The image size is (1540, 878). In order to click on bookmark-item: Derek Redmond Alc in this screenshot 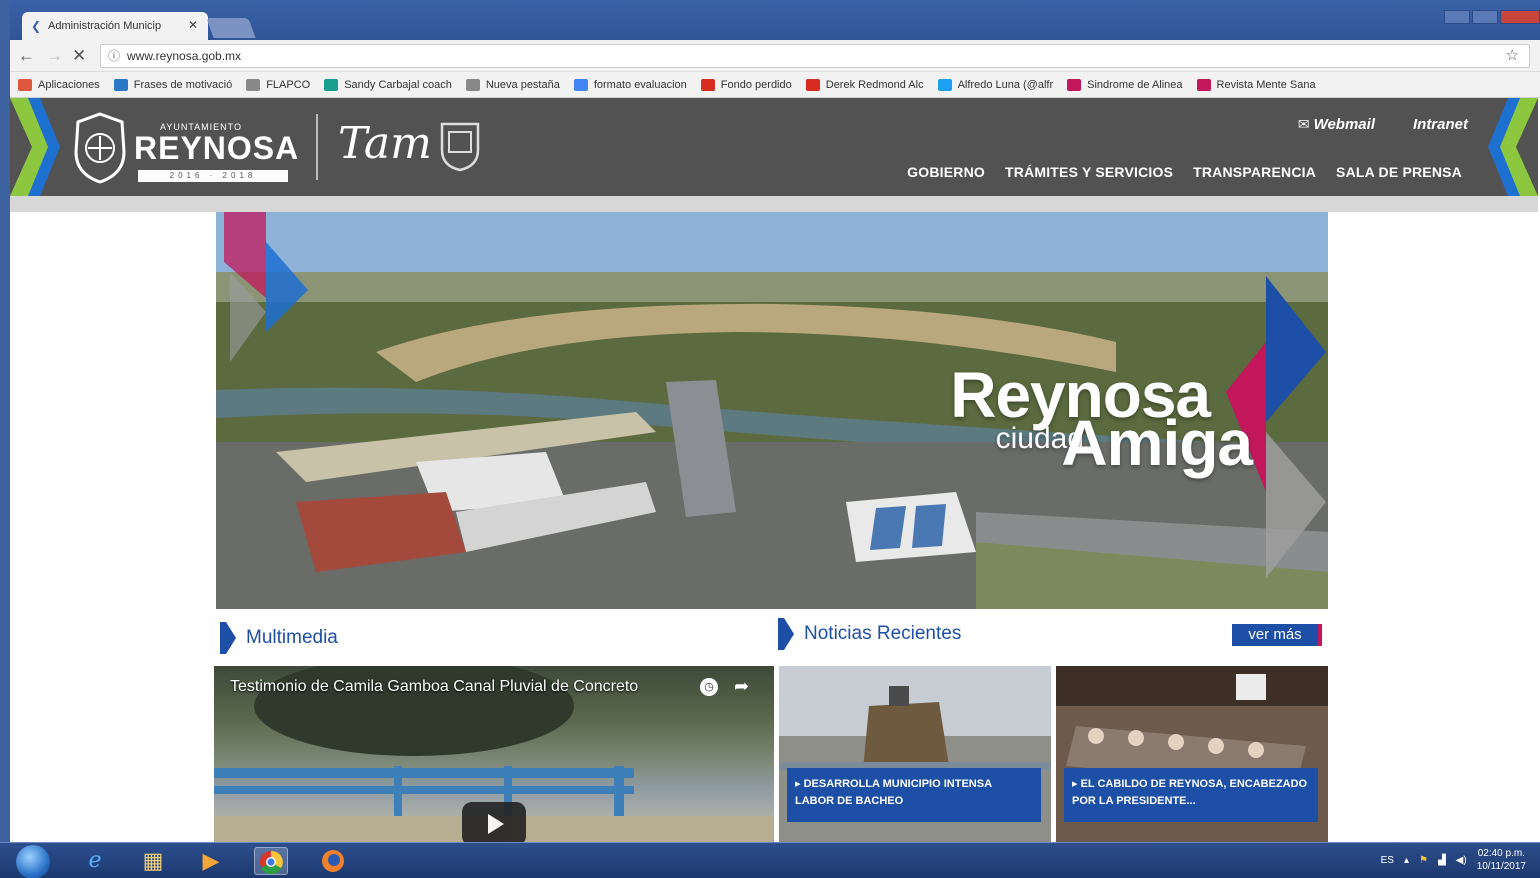, I will do `click(864, 84)`.